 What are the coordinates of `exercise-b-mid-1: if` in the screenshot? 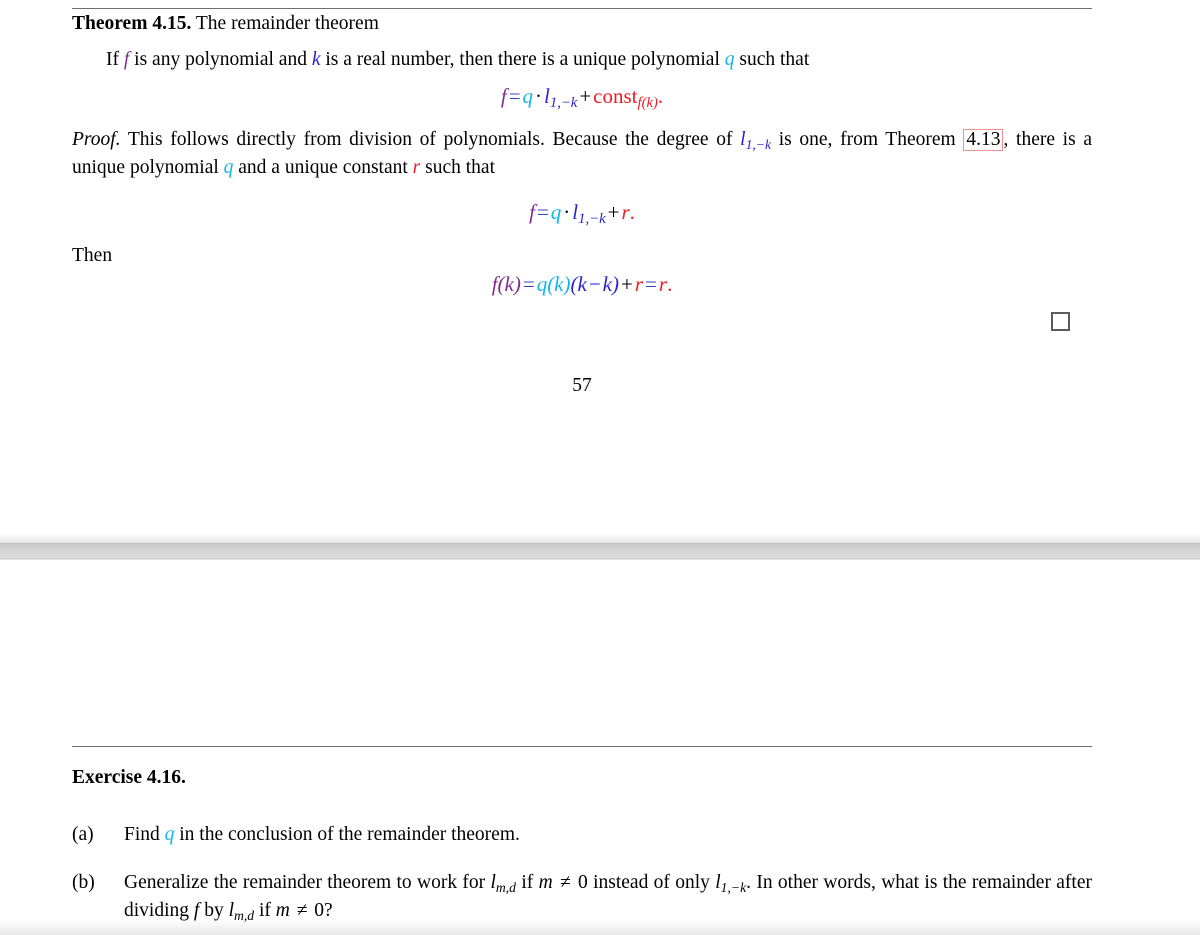 It's located at (527, 882).